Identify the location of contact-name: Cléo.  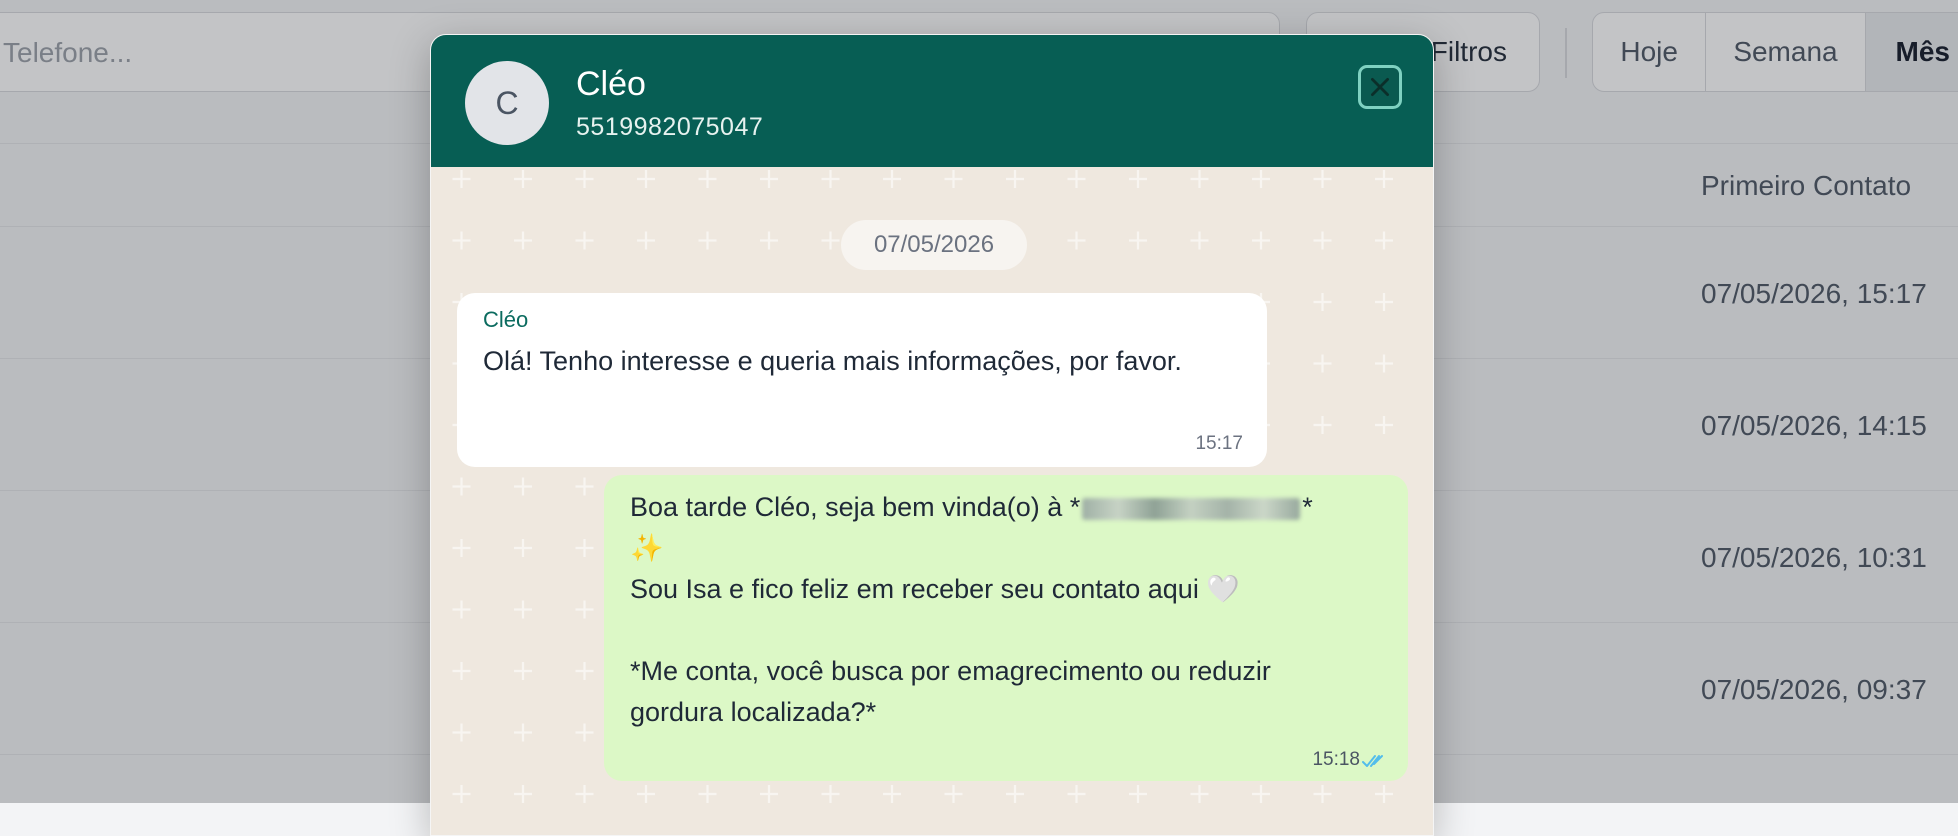
(611, 84).